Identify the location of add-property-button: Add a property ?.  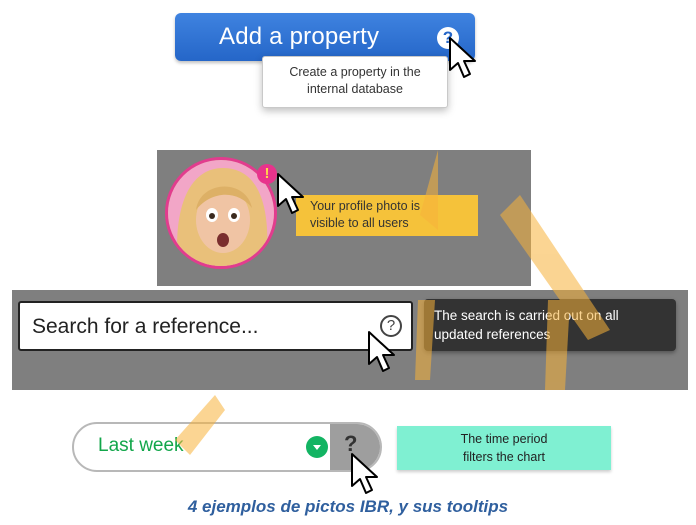
(325, 37).